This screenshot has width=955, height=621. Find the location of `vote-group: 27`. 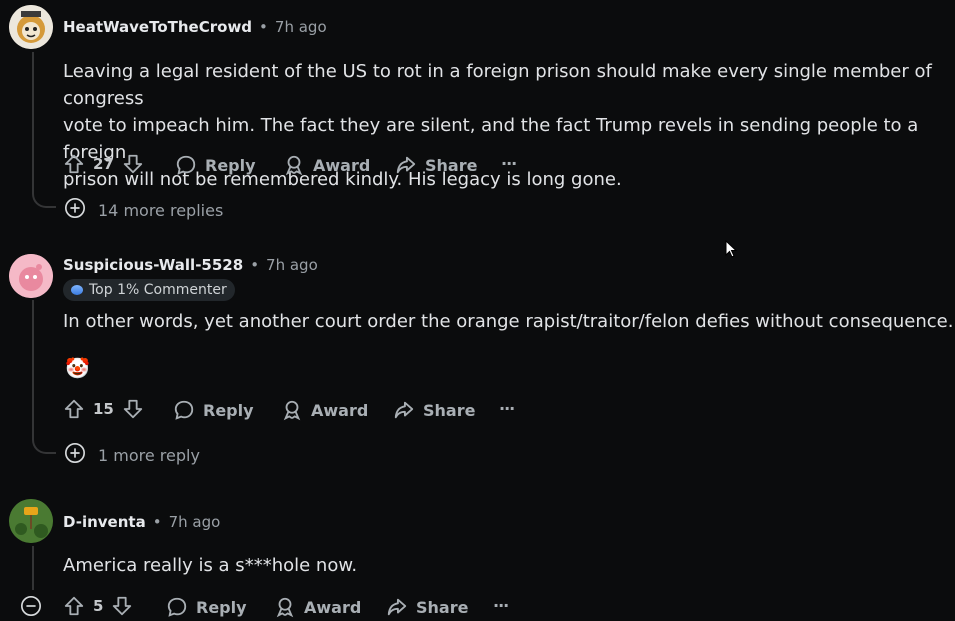

vote-group: 27 is located at coordinates (103, 164).